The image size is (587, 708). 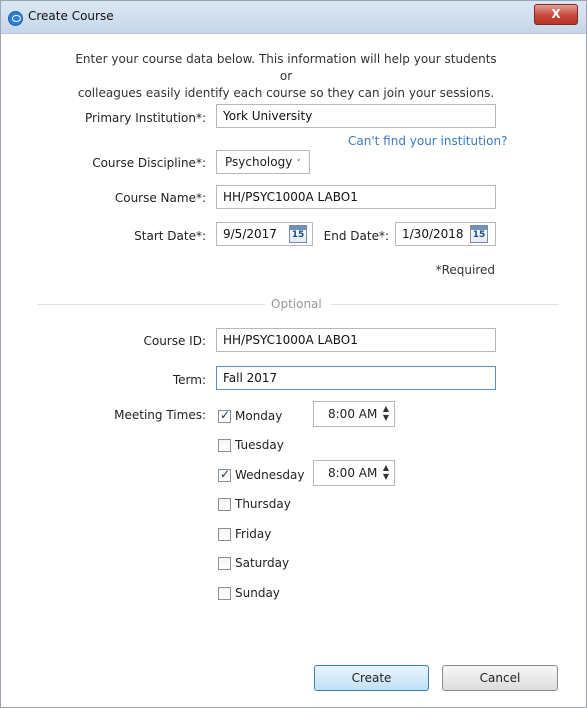 I want to click on close-button: X, so click(x=556, y=14).